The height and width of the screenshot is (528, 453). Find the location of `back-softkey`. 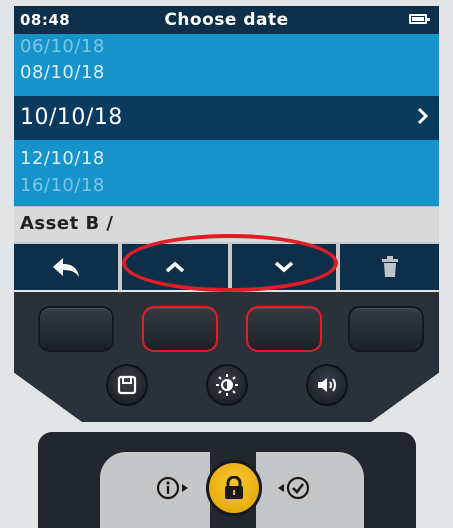

back-softkey is located at coordinates (66, 267).